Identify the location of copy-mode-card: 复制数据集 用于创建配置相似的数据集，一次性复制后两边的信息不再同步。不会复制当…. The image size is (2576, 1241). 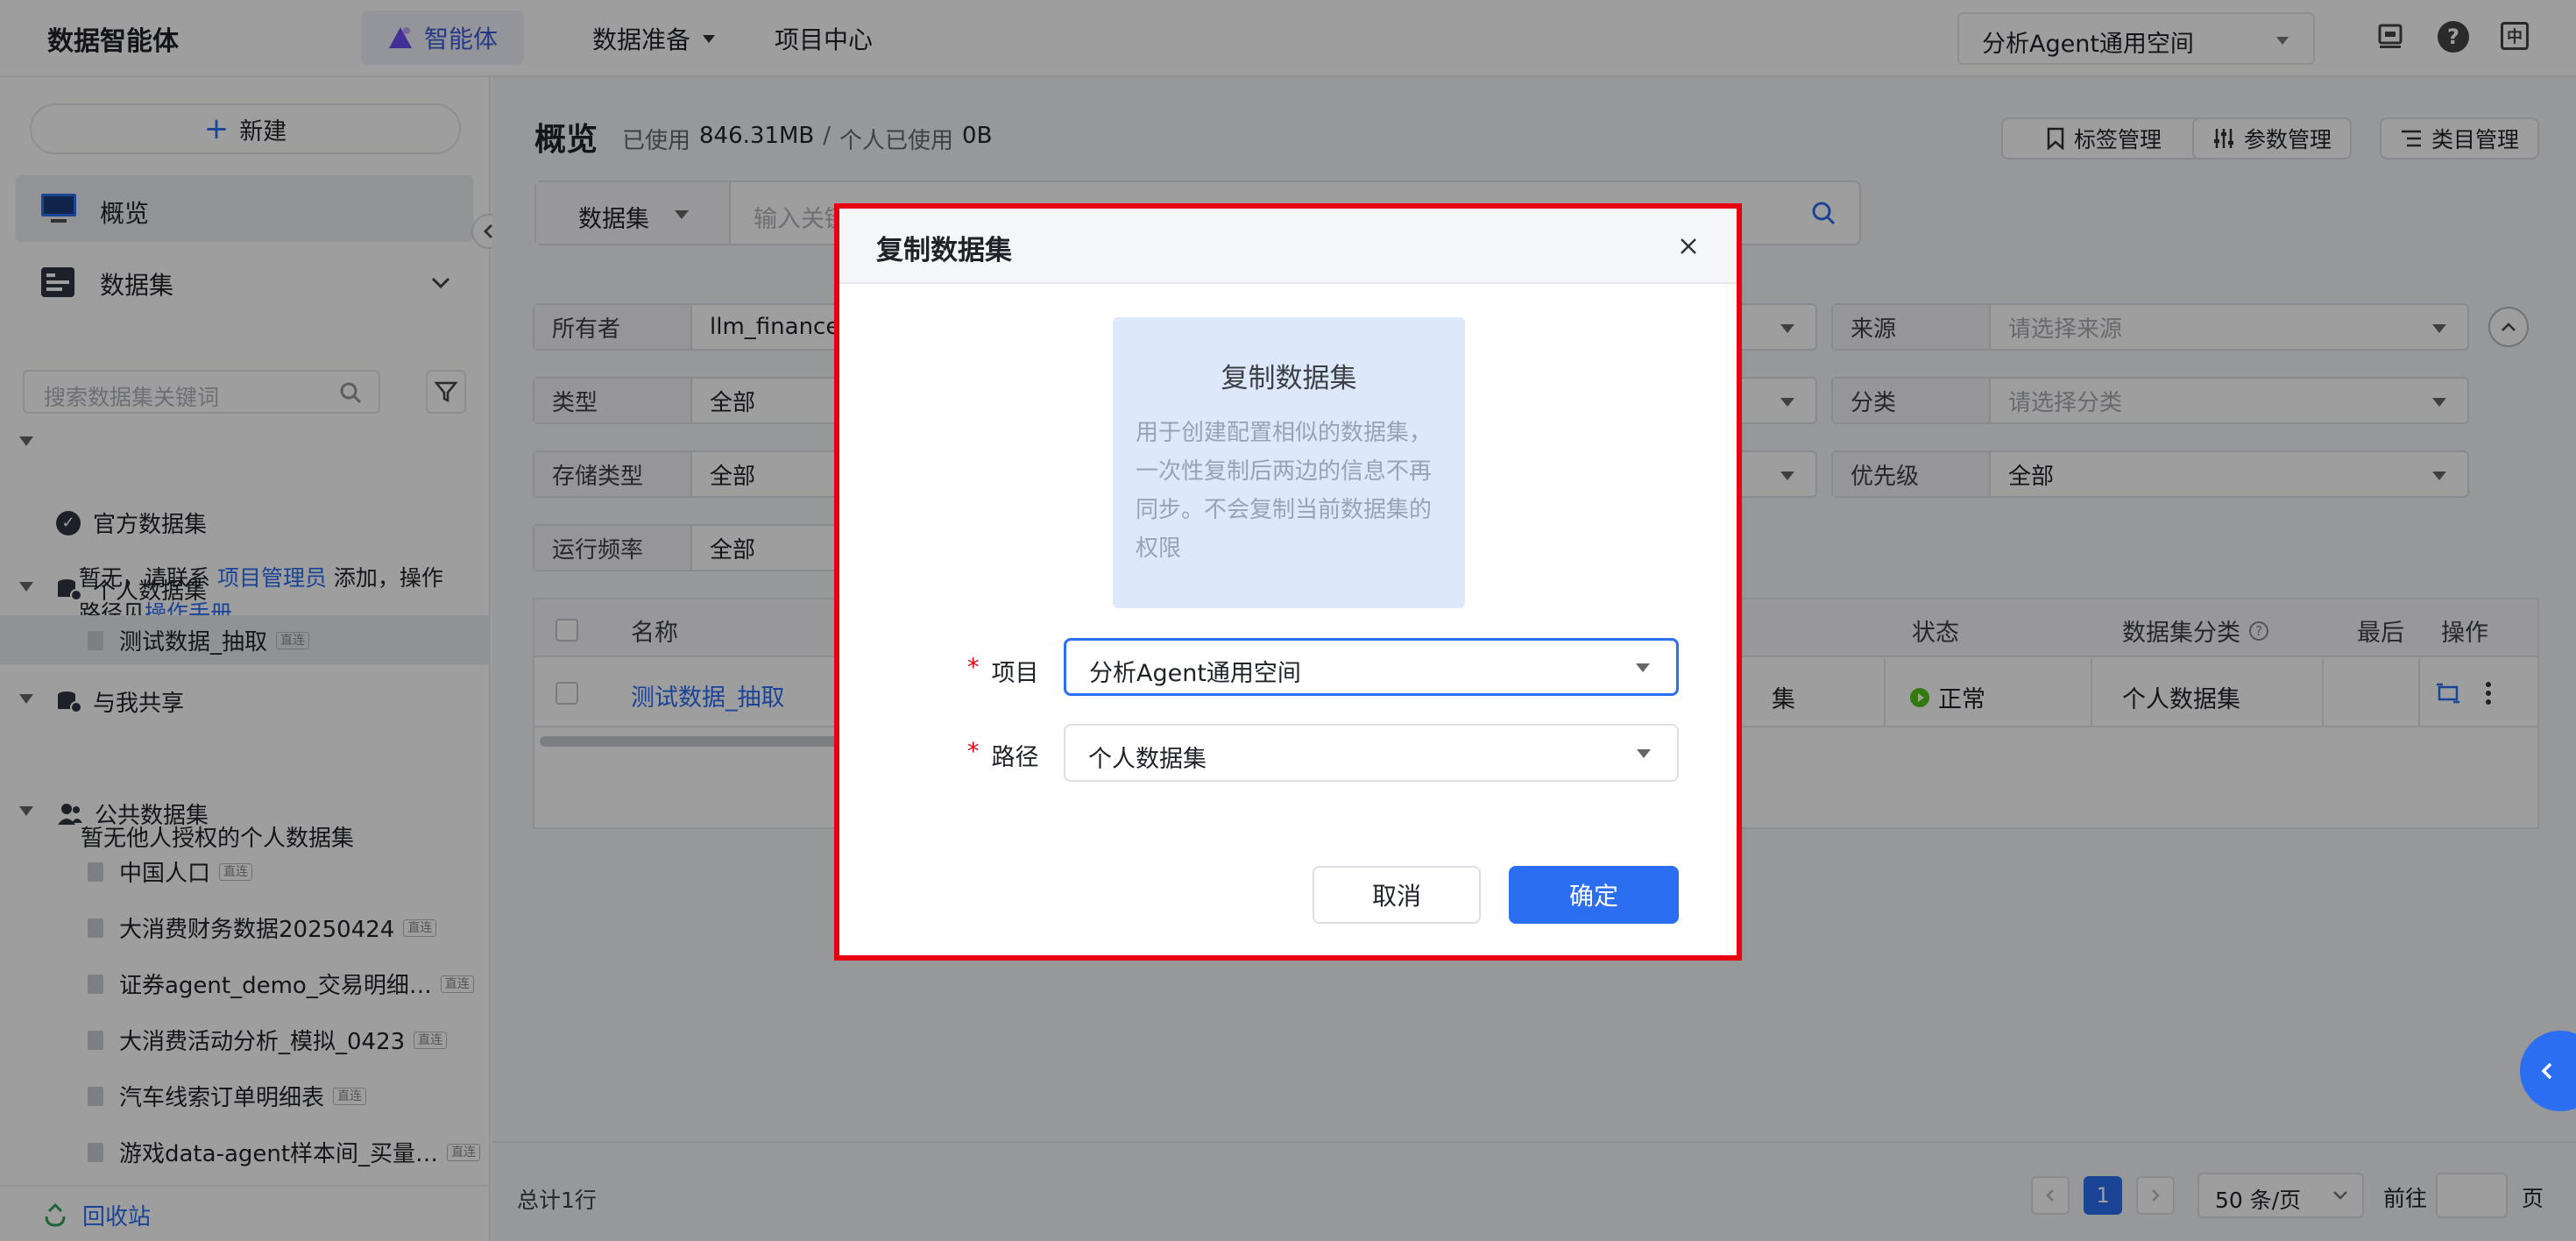
(1289, 462).